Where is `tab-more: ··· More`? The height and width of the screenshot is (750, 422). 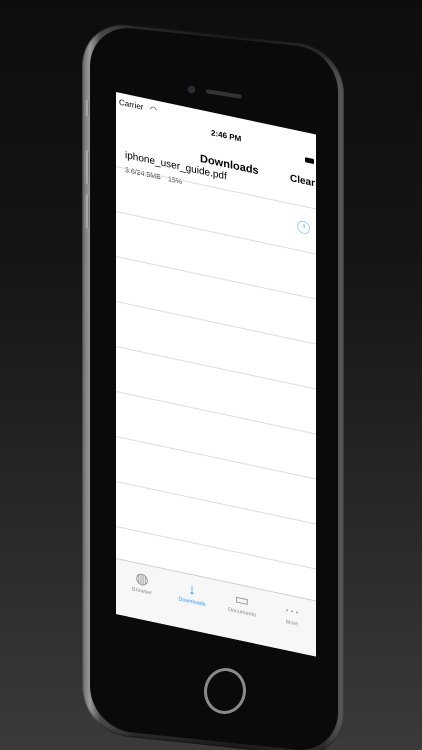 tab-more: ··· More is located at coordinates (292, 614).